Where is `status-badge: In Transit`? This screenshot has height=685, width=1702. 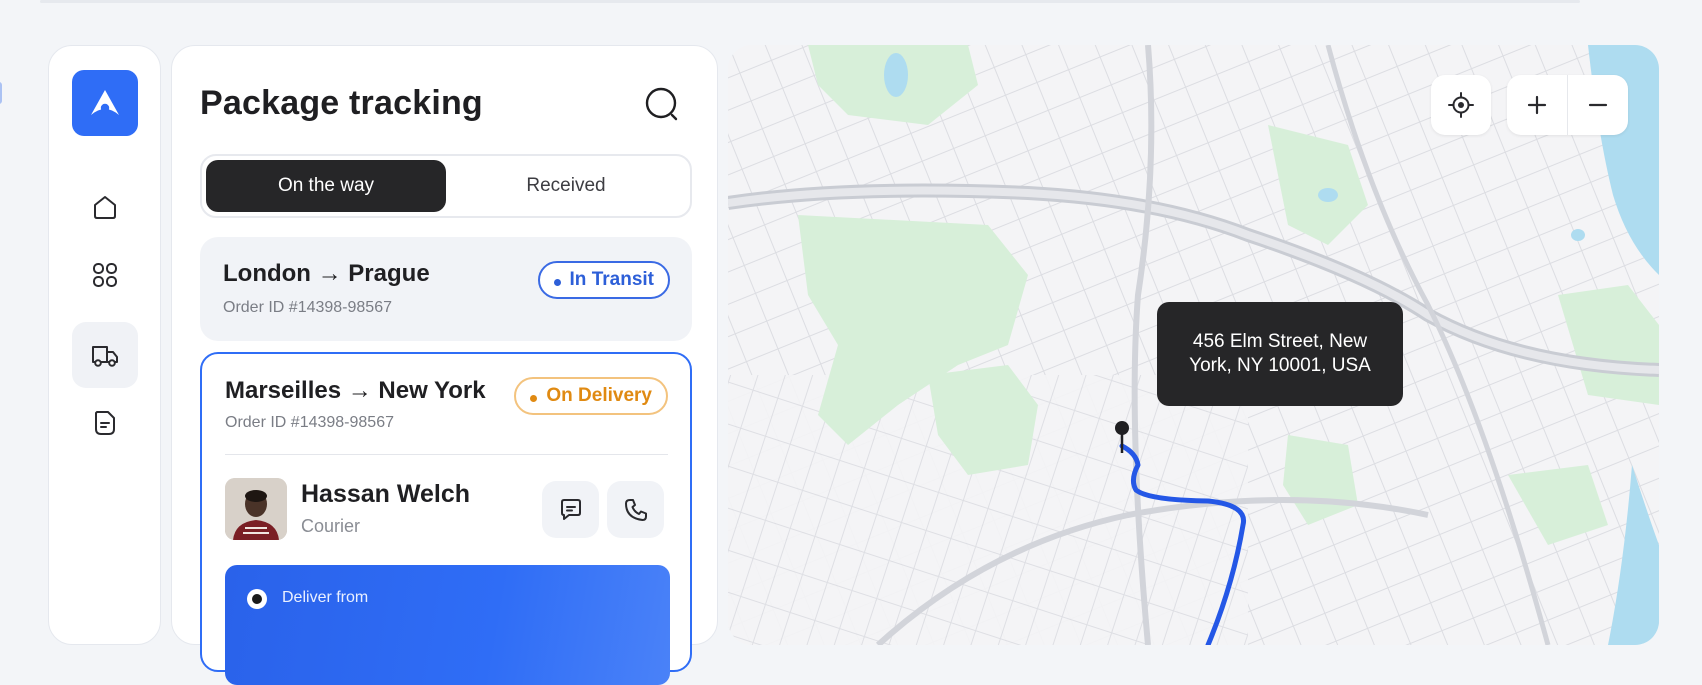 status-badge: In Transit is located at coordinates (603, 280).